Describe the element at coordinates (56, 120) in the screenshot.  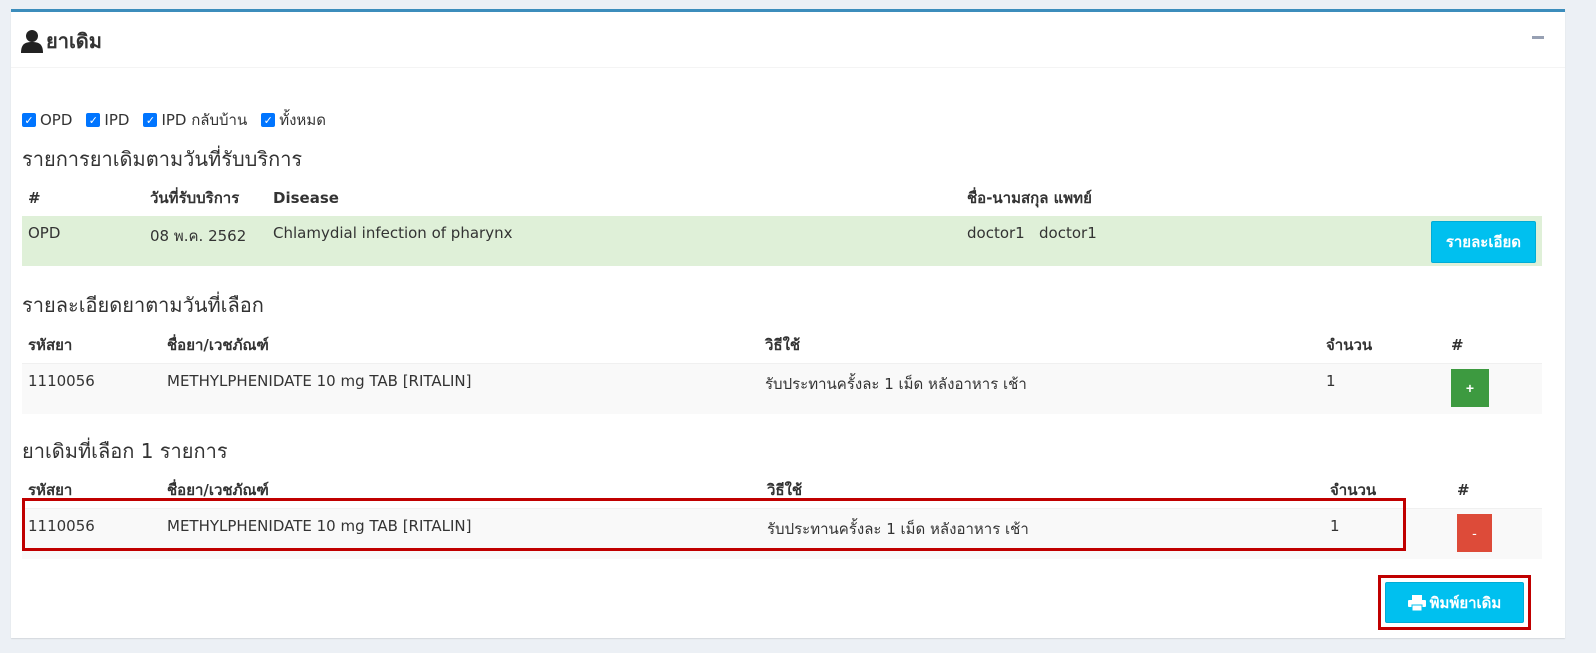
I see `filter-opd-label: OPD` at that location.